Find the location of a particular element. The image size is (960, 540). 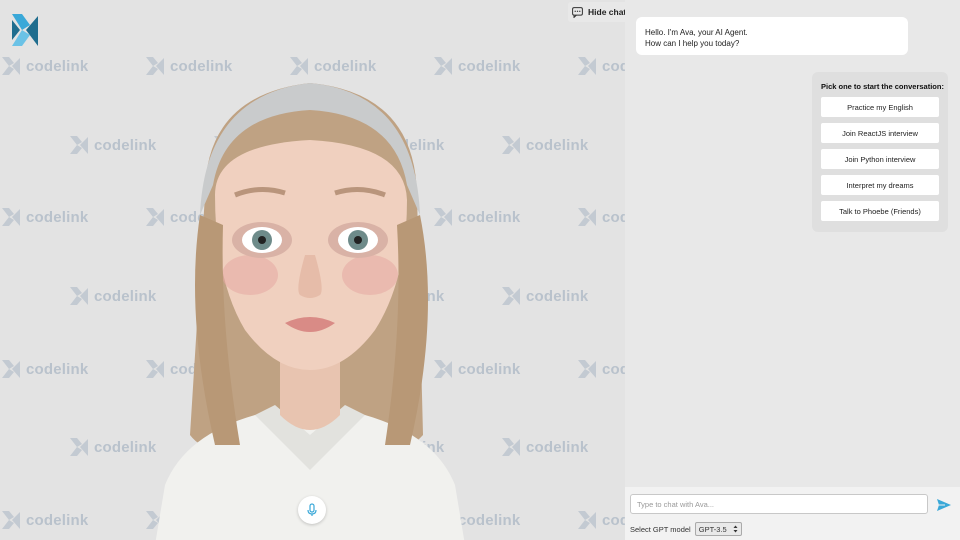

model-selector-row: Select GPT model GPT-3.5 is located at coordinates (686, 529).